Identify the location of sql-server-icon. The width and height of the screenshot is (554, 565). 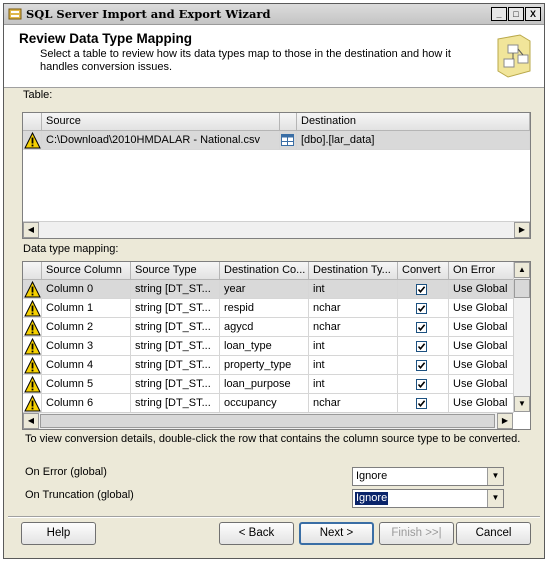
(15, 14).